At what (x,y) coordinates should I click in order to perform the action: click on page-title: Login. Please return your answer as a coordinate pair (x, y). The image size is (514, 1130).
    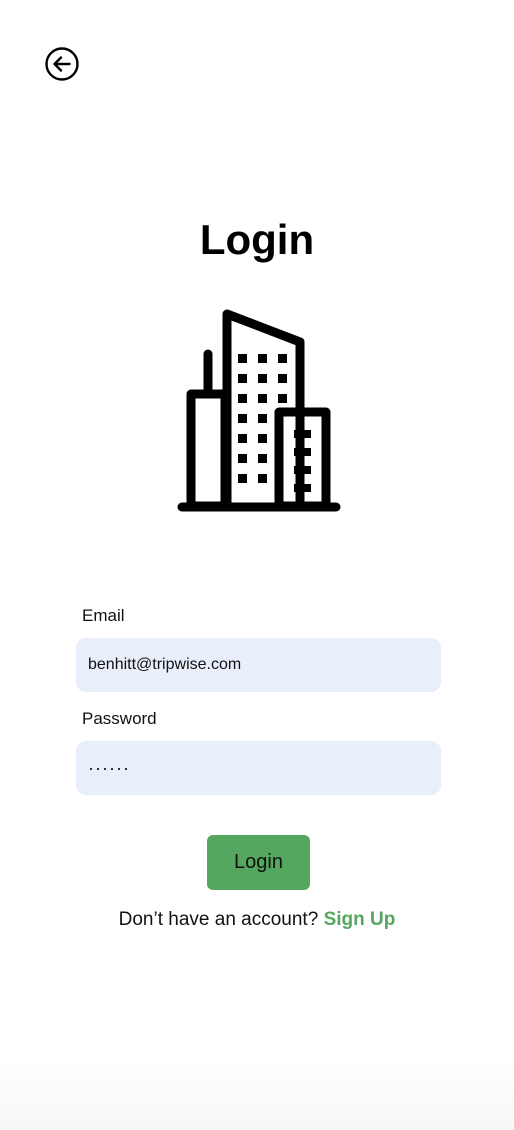
    Looking at the image, I should click on (257, 239).